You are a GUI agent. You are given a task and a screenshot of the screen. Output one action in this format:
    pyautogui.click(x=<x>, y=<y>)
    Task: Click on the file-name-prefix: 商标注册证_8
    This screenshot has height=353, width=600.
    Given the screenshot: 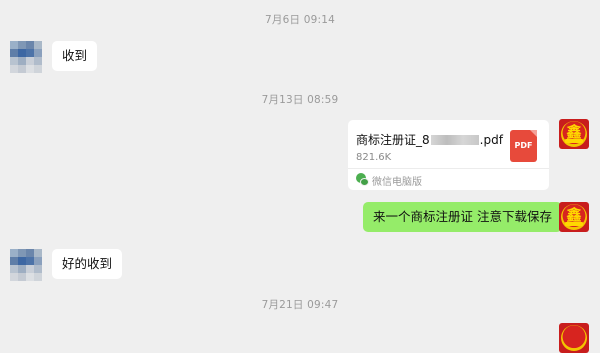 What is the action you would take?
    pyautogui.click(x=393, y=140)
    